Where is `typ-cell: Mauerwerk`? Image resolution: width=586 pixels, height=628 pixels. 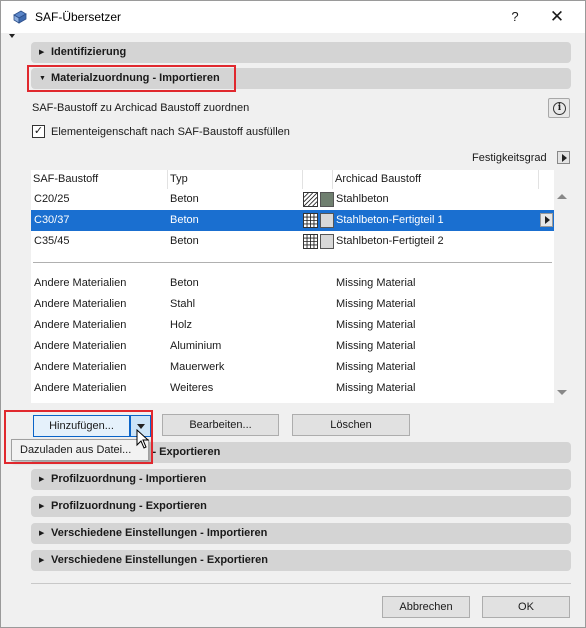
typ-cell: Mauerwerk is located at coordinates (197, 367).